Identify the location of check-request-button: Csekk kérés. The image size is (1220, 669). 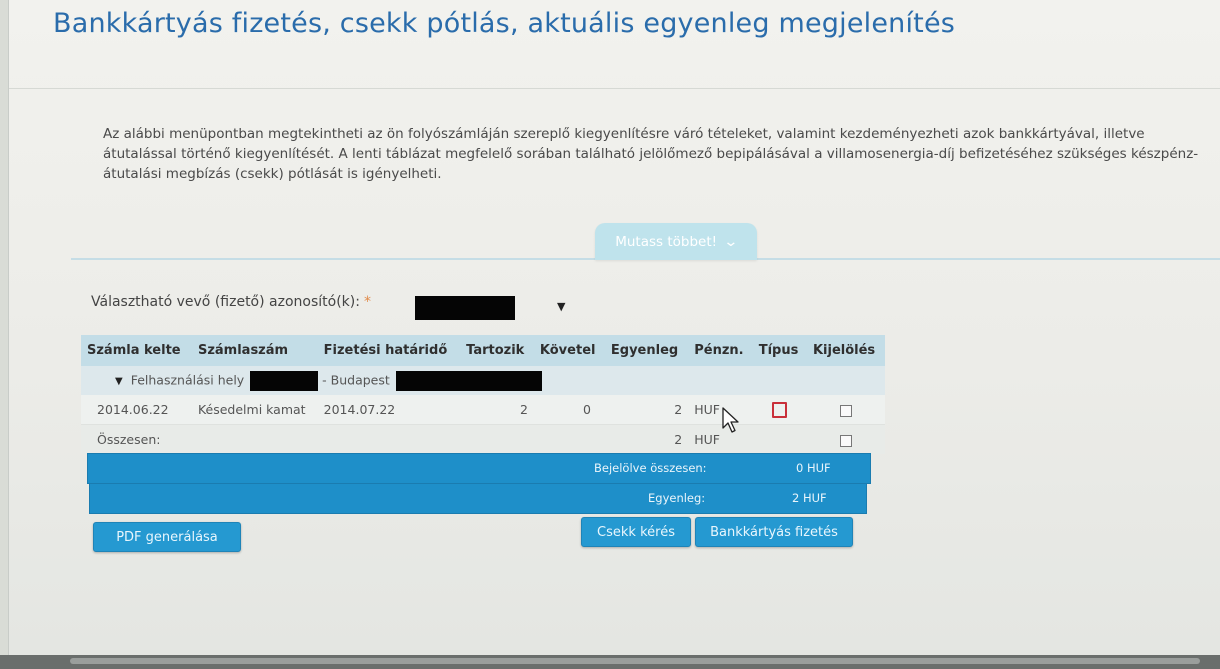
(636, 532).